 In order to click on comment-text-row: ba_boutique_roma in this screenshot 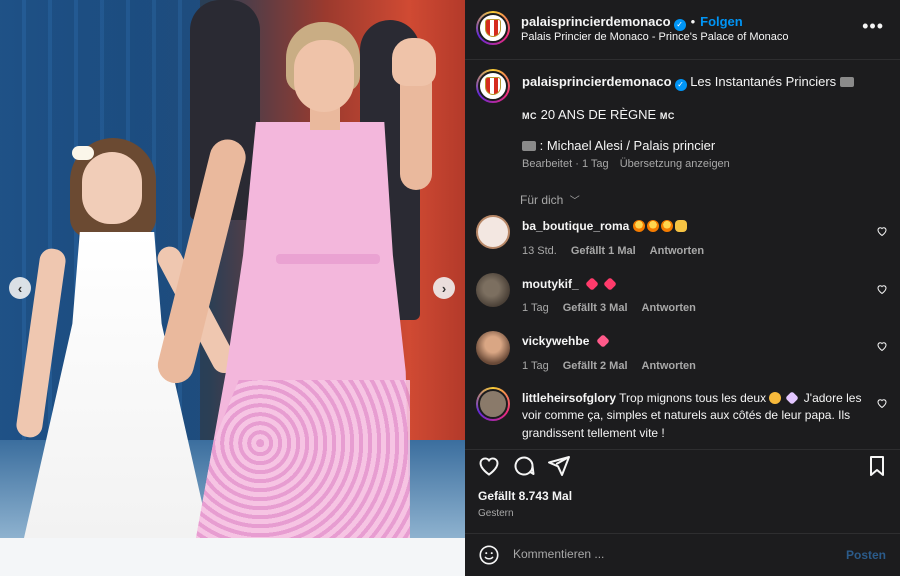, I will do `click(694, 226)`.